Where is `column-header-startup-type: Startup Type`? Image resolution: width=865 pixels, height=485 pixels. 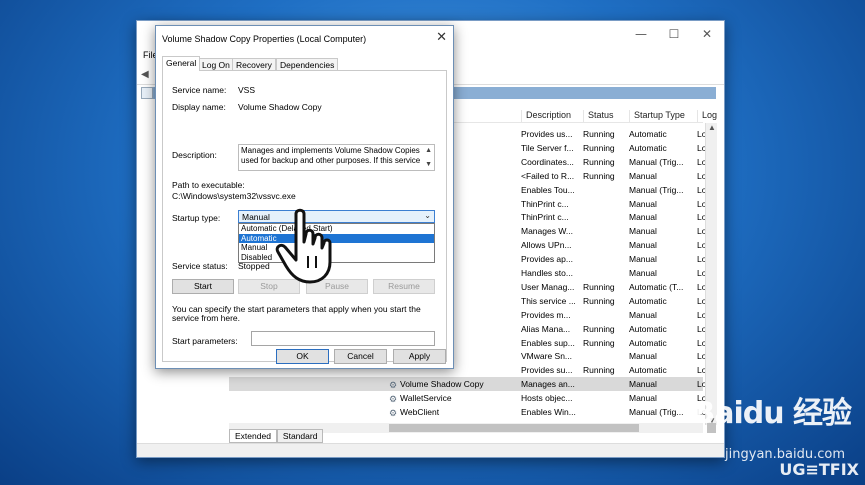 column-header-startup-type: Startup Type is located at coordinates (657, 116).